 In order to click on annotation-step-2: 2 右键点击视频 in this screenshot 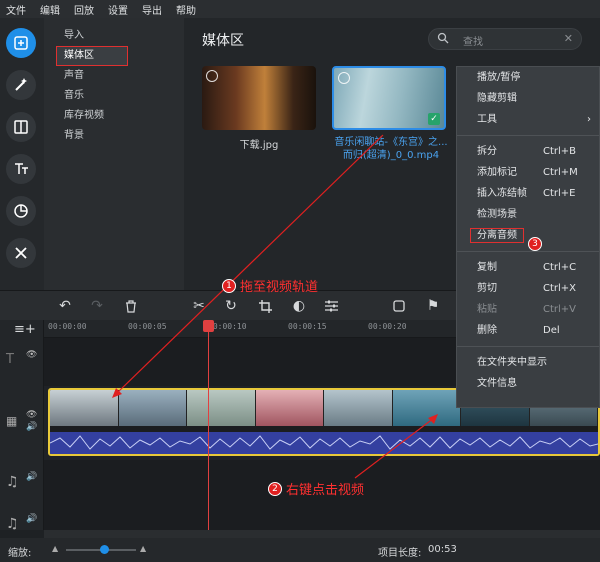, I will do `click(316, 488)`.